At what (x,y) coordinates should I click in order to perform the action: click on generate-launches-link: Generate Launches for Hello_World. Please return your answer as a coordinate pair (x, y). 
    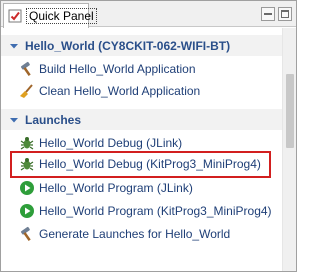
    Looking at the image, I should click on (124, 234).